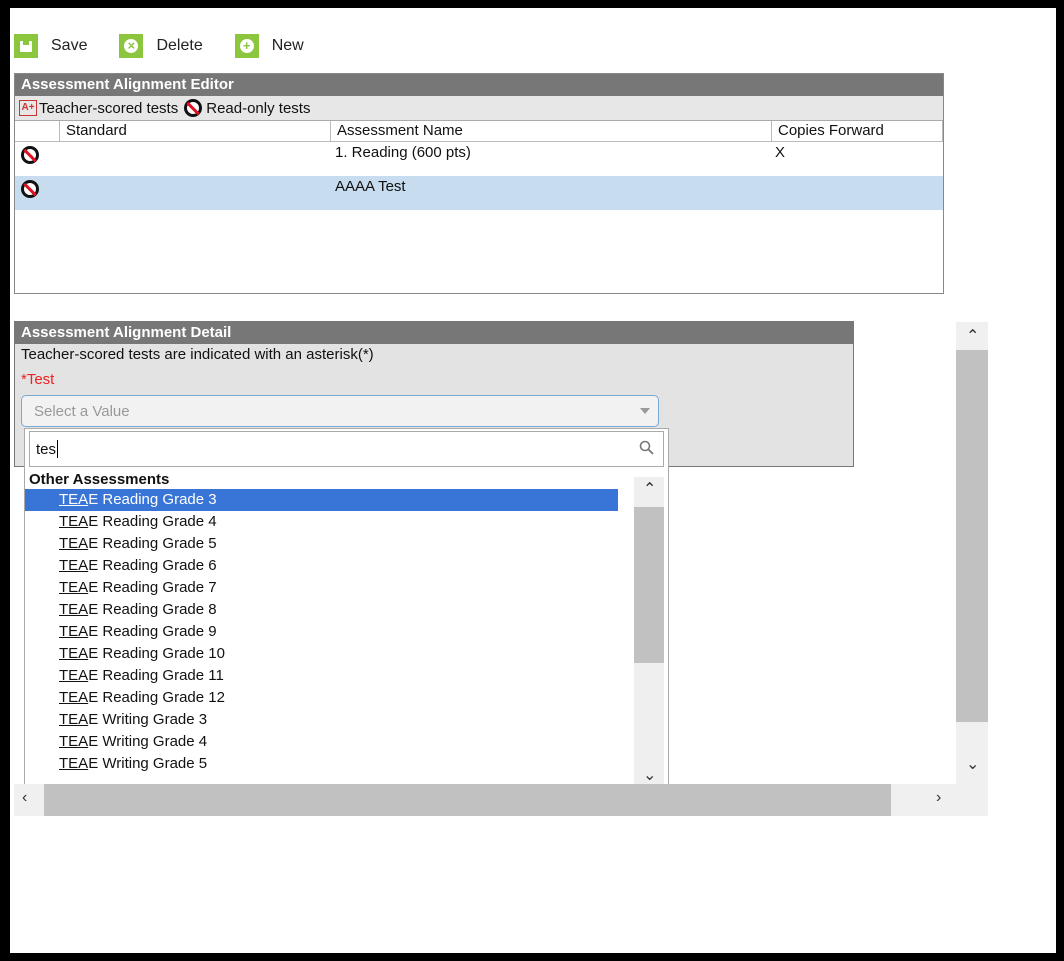 The height and width of the screenshot is (961, 1064). I want to click on dropdown-search-input: tes, so click(346, 449).